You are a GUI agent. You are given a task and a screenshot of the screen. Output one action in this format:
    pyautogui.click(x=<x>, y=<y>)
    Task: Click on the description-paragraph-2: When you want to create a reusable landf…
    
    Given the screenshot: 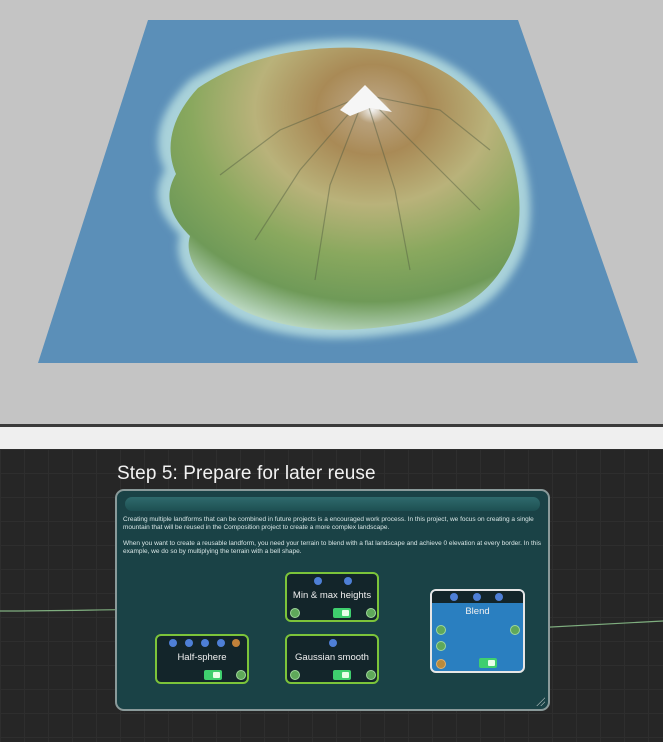 What is the action you would take?
    pyautogui.click(x=332, y=547)
    